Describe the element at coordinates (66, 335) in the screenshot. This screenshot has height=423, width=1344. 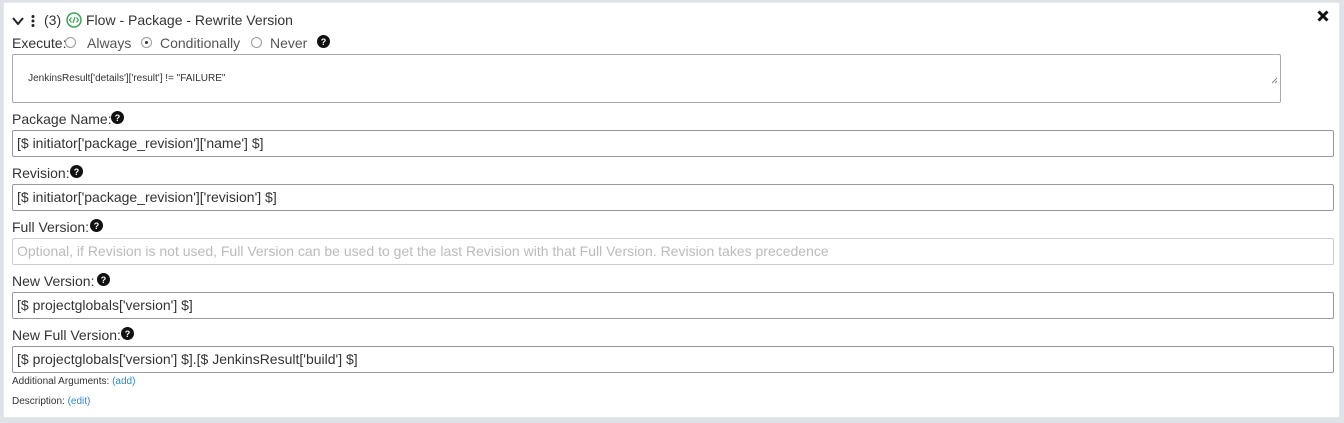
I see `new-full-version-label: New Full Version:` at that location.